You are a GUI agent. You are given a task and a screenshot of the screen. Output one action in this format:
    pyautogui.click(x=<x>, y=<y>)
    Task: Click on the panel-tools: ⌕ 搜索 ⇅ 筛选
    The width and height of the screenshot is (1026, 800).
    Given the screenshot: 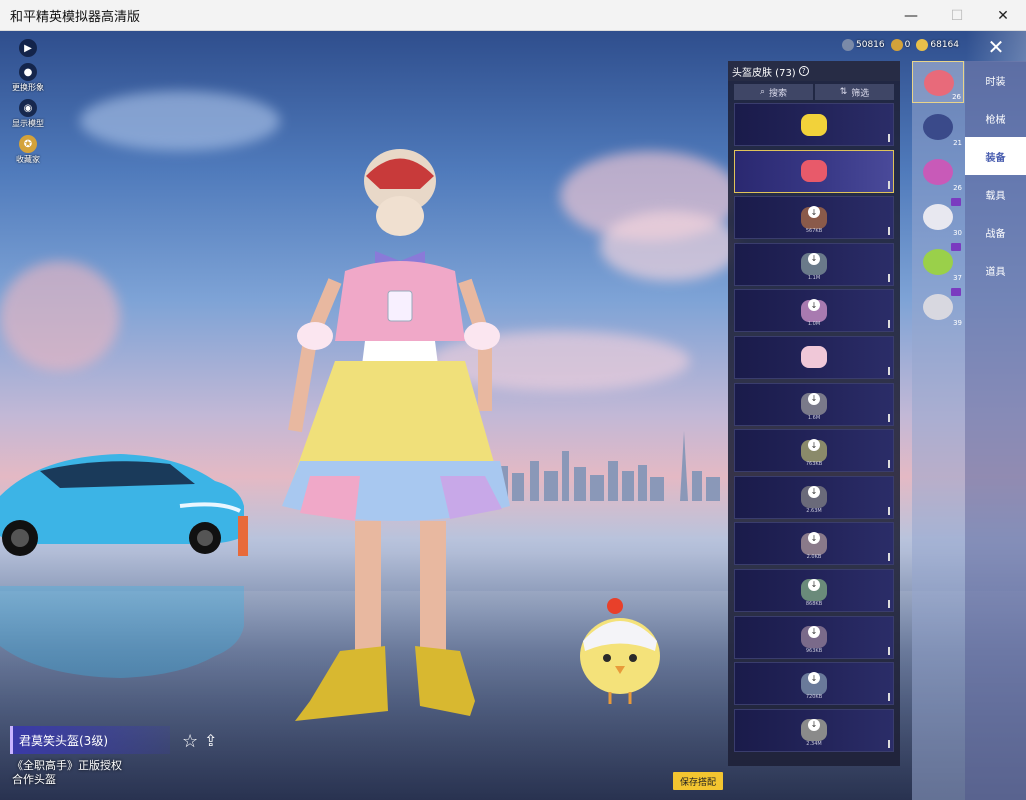 What is the action you would take?
    pyautogui.click(x=814, y=92)
    